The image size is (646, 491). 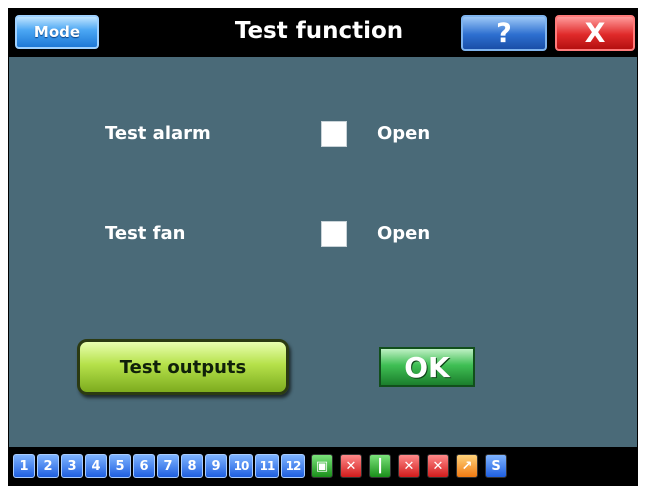 I want to click on close-icon: X, so click(x=595, y=33).